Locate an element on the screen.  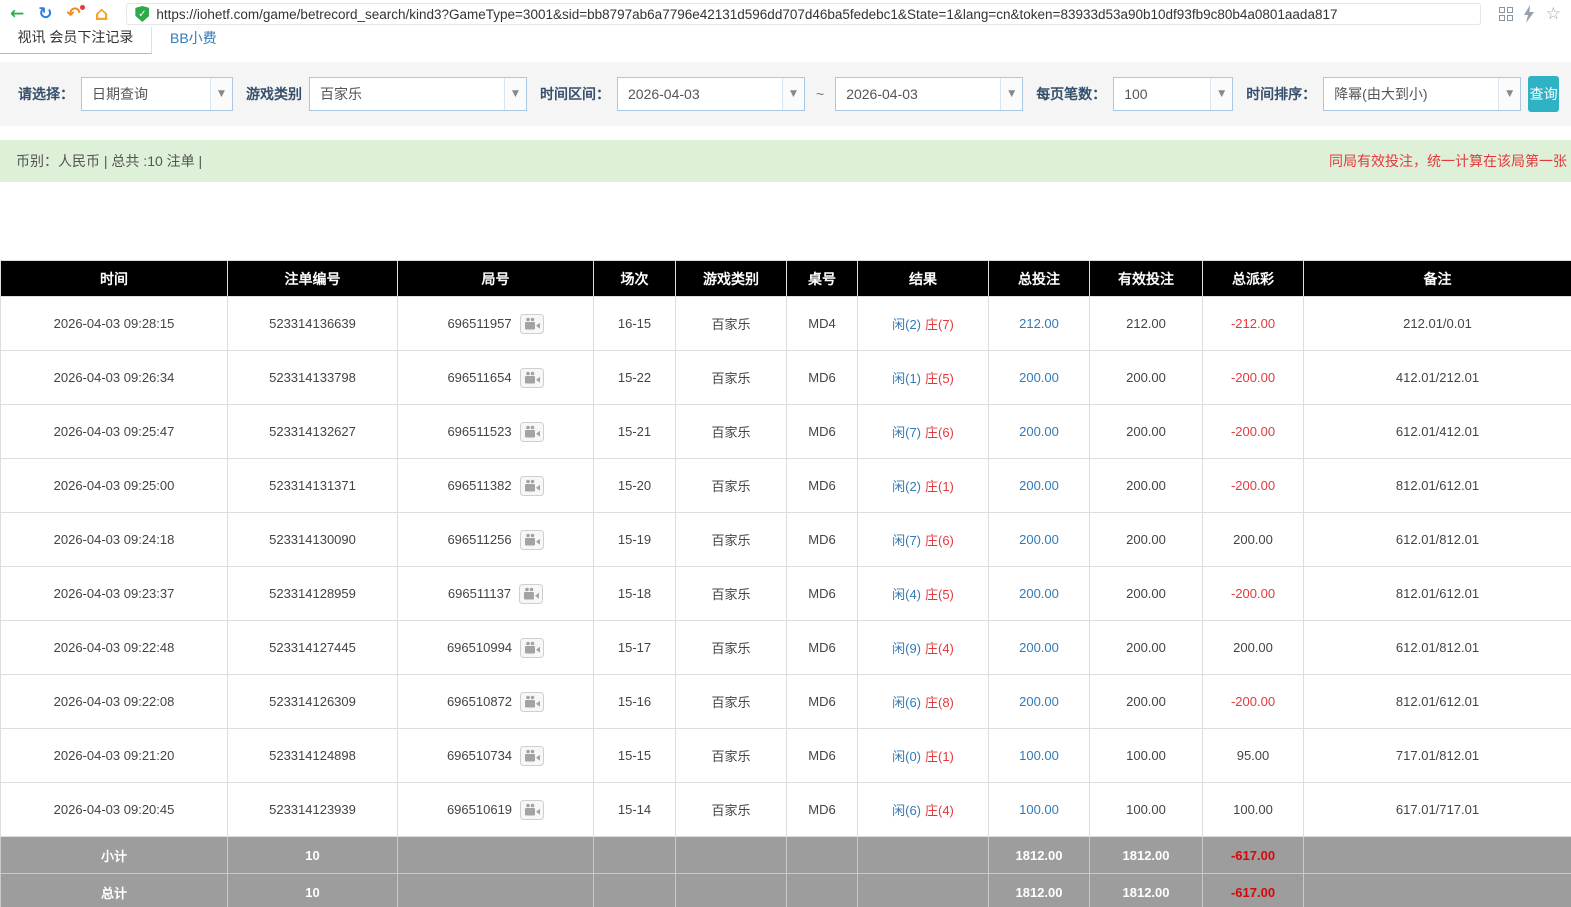
total-valid-bet: 1812.00 is located at coordinates (1146, 890).